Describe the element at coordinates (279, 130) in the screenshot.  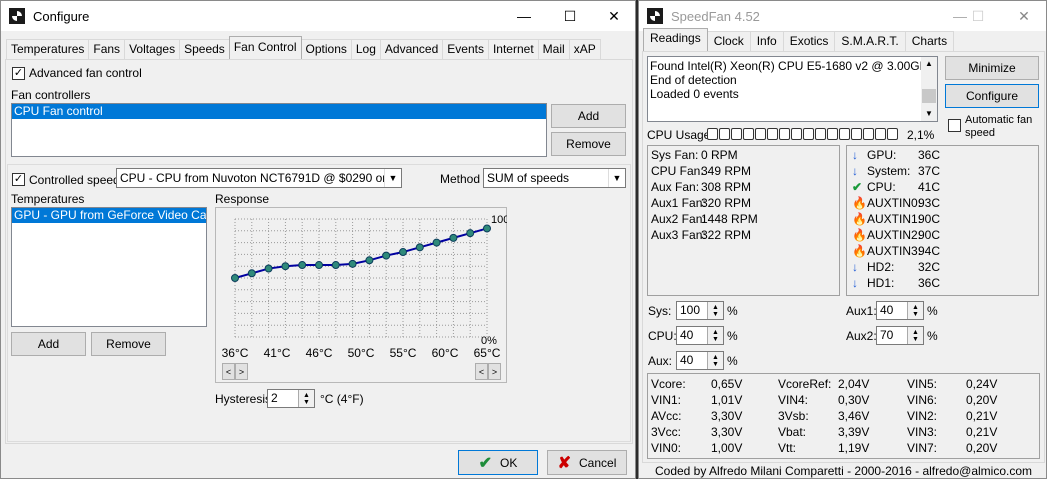
I see `fan-controllers-list: CPU Fan control` at that location.